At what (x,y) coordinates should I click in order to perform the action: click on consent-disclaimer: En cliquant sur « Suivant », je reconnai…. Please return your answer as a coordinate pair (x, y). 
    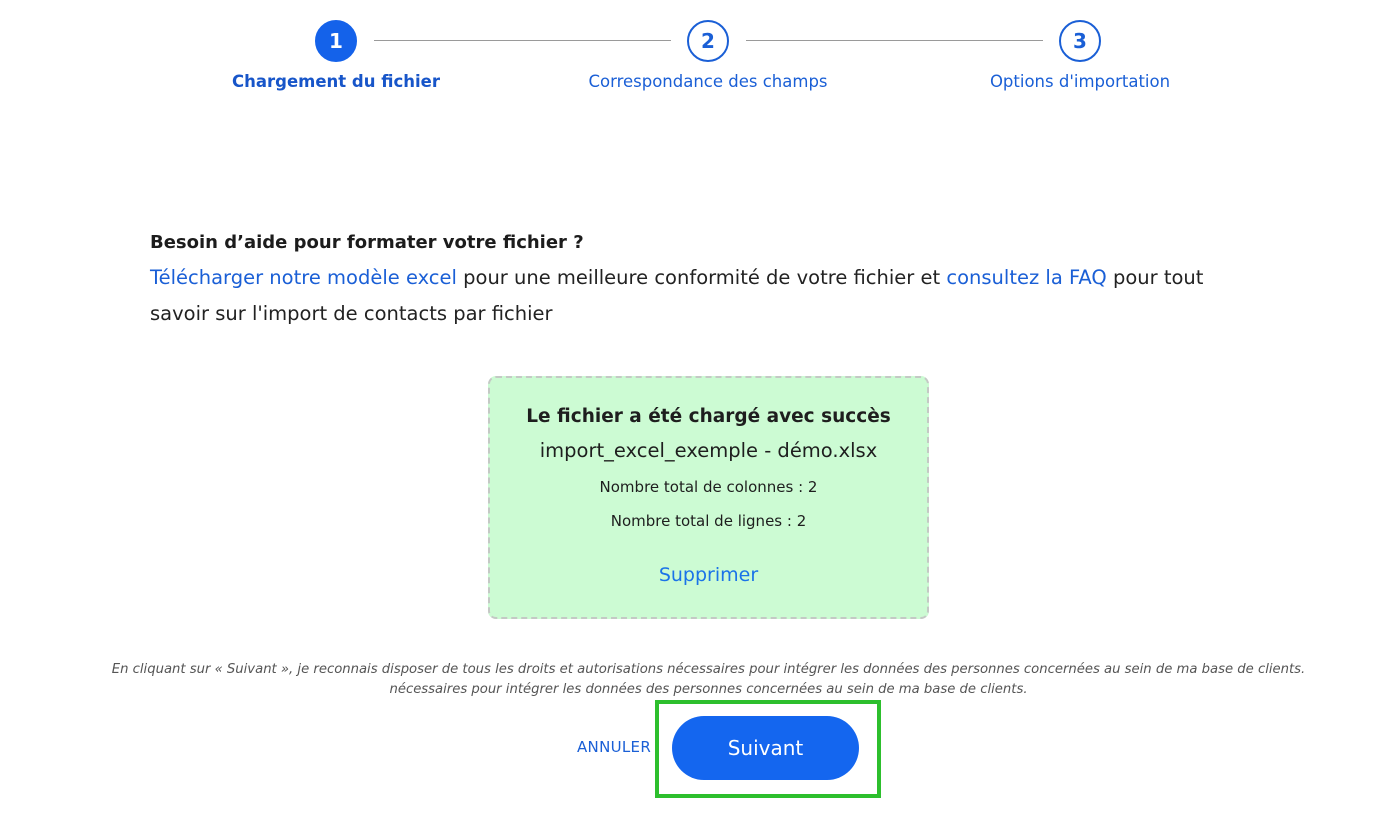
    Looking at the image, I should click on (708, 680).